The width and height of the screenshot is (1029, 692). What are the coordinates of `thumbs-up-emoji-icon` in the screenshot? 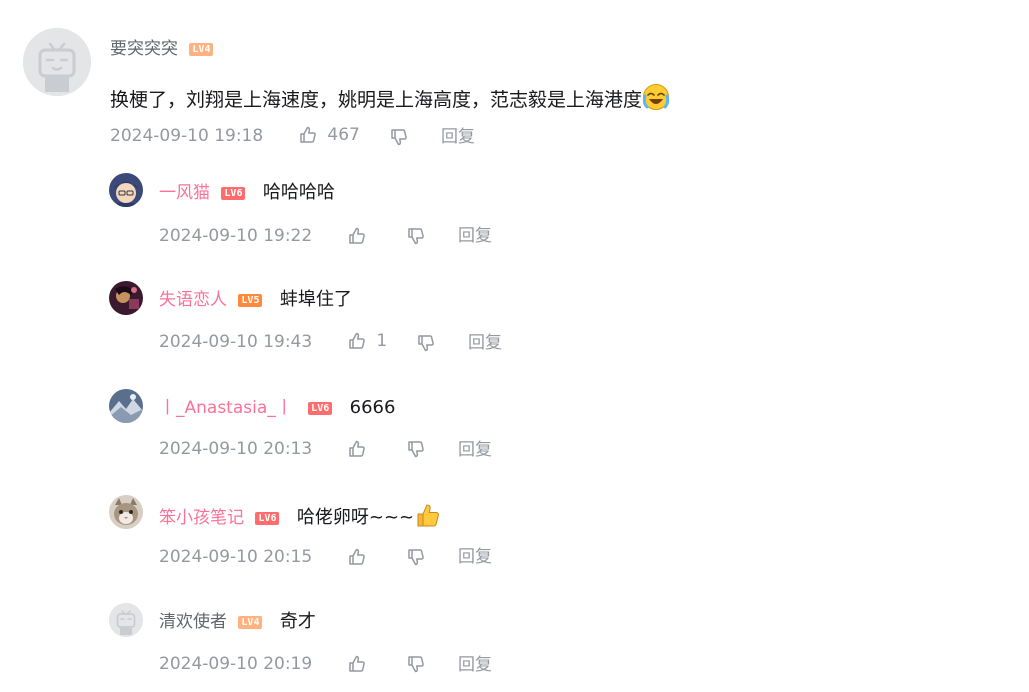 It's located at (428, 518).